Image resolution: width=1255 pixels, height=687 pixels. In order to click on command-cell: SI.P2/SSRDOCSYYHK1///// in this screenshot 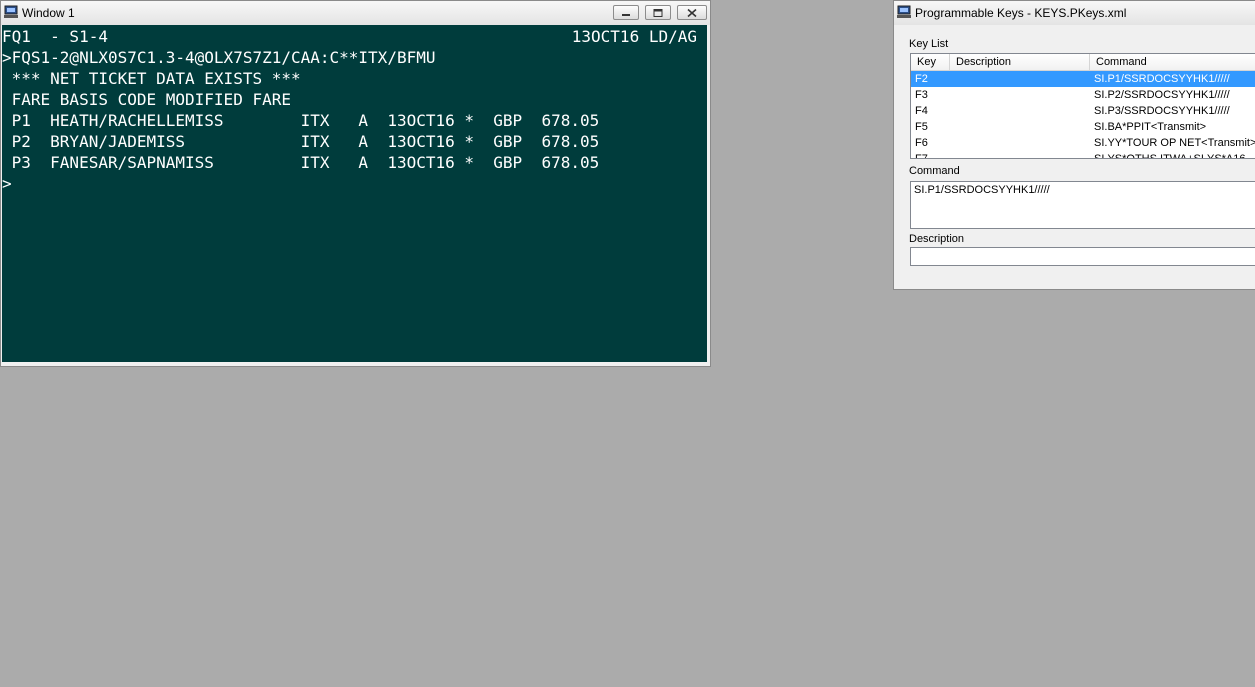, I will do `click(1162, 95)`.